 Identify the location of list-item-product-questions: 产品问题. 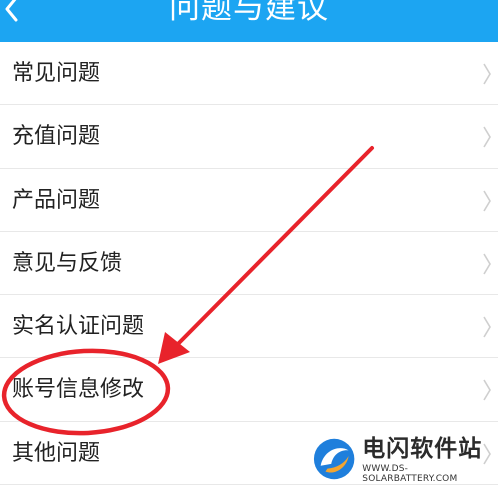
(249, 200).